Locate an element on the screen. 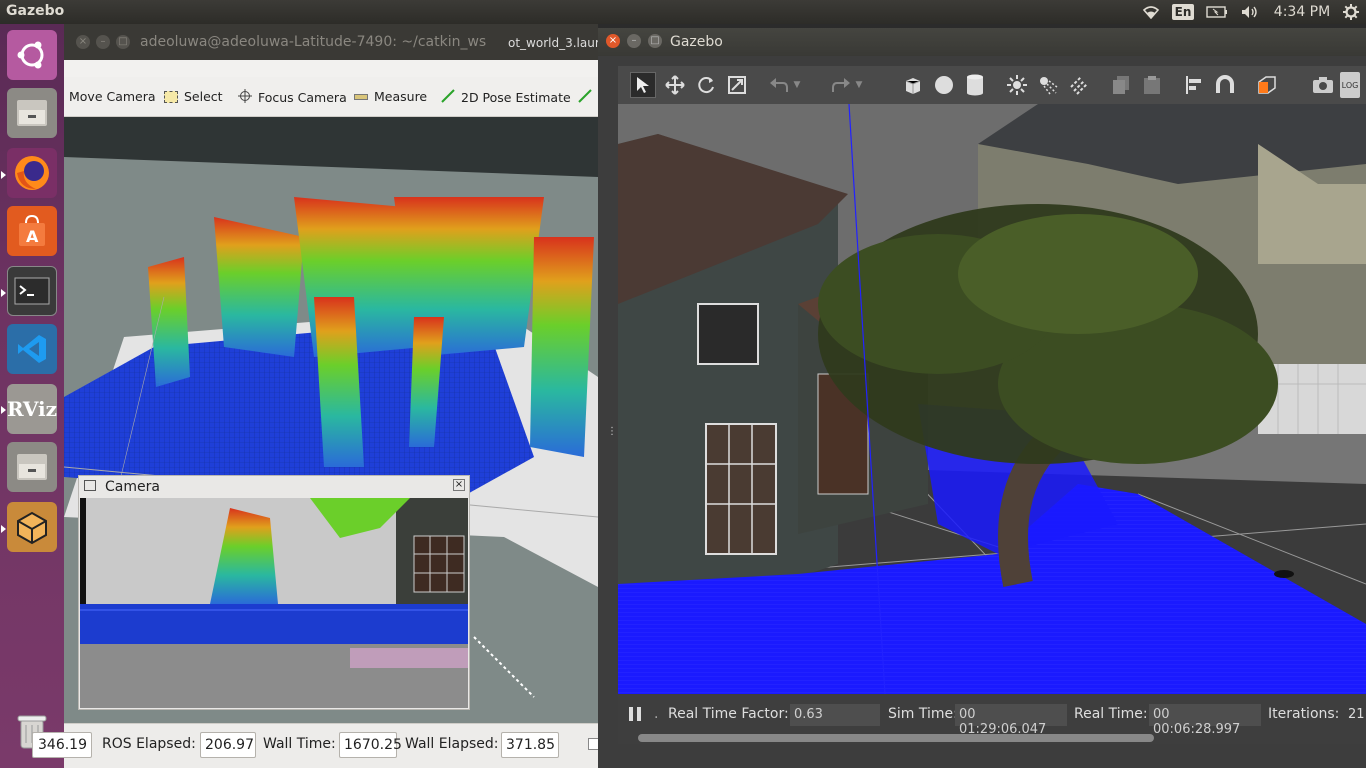  iterations-field: 21 is located at coordinates (1355, 715).